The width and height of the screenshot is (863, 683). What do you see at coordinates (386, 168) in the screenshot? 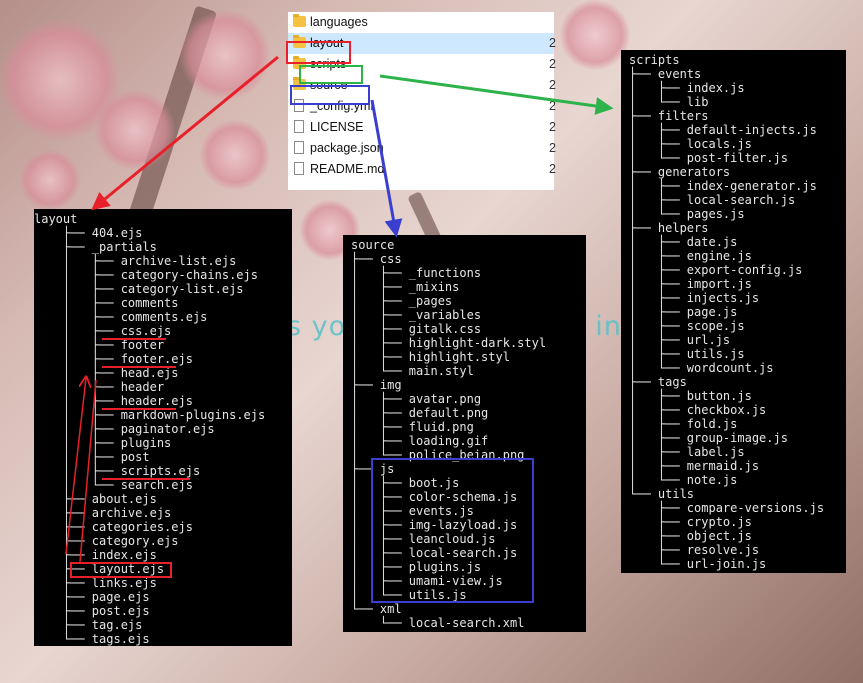
I see `arrow-source-to-tree` at bounding box center [386, 168].